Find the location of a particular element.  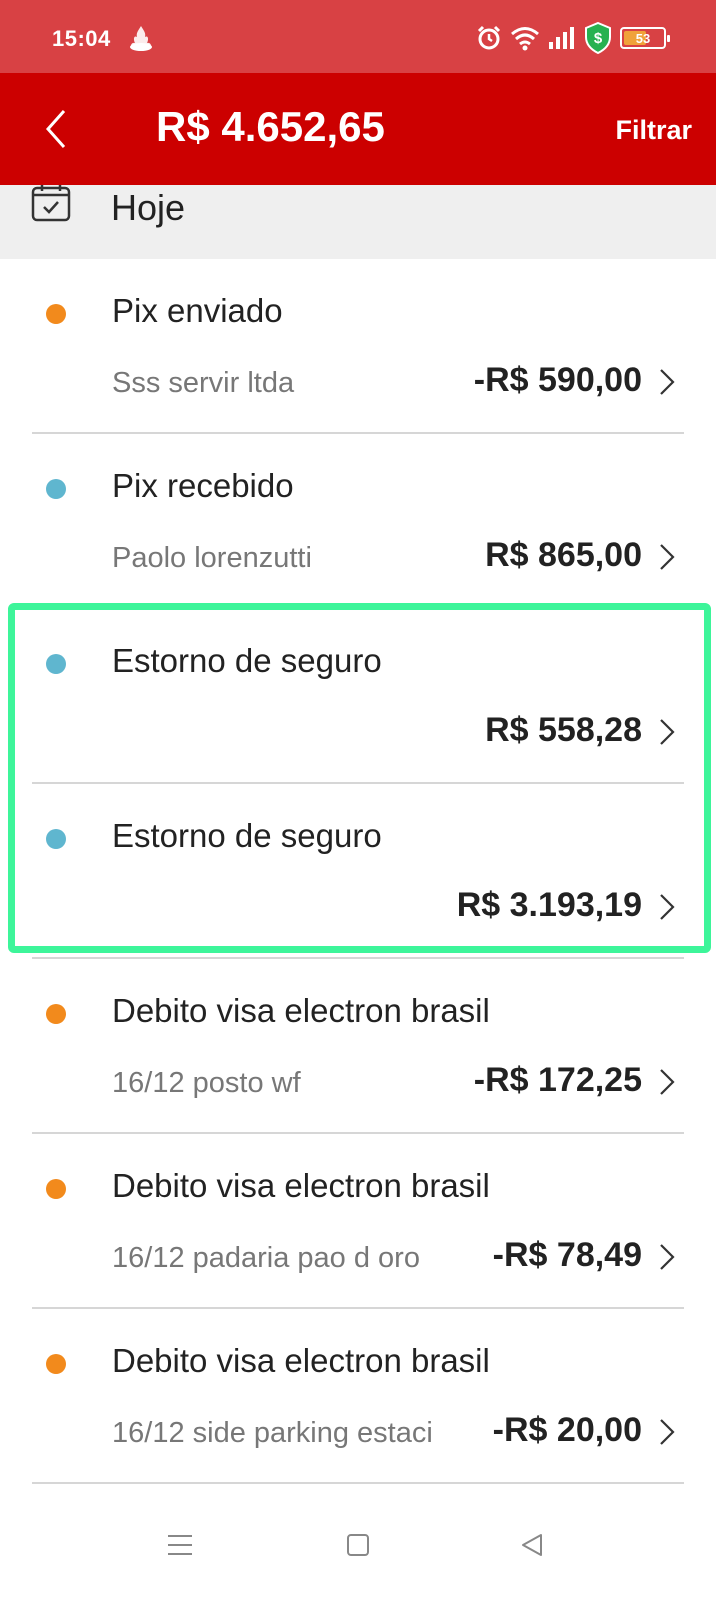

menu-icon is located at coordinates (180, 1545).